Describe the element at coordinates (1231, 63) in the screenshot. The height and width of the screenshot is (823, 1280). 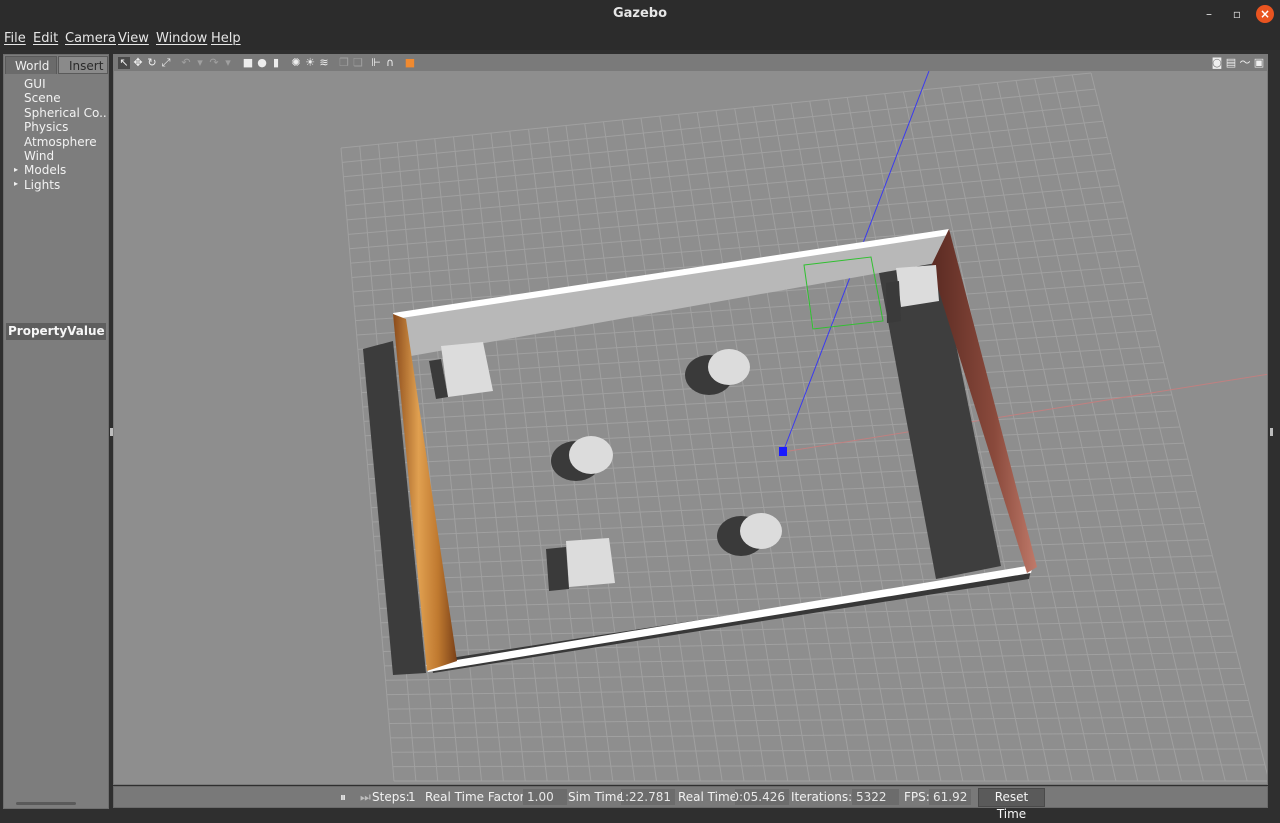
I see `log-icon: ▤` at that location.